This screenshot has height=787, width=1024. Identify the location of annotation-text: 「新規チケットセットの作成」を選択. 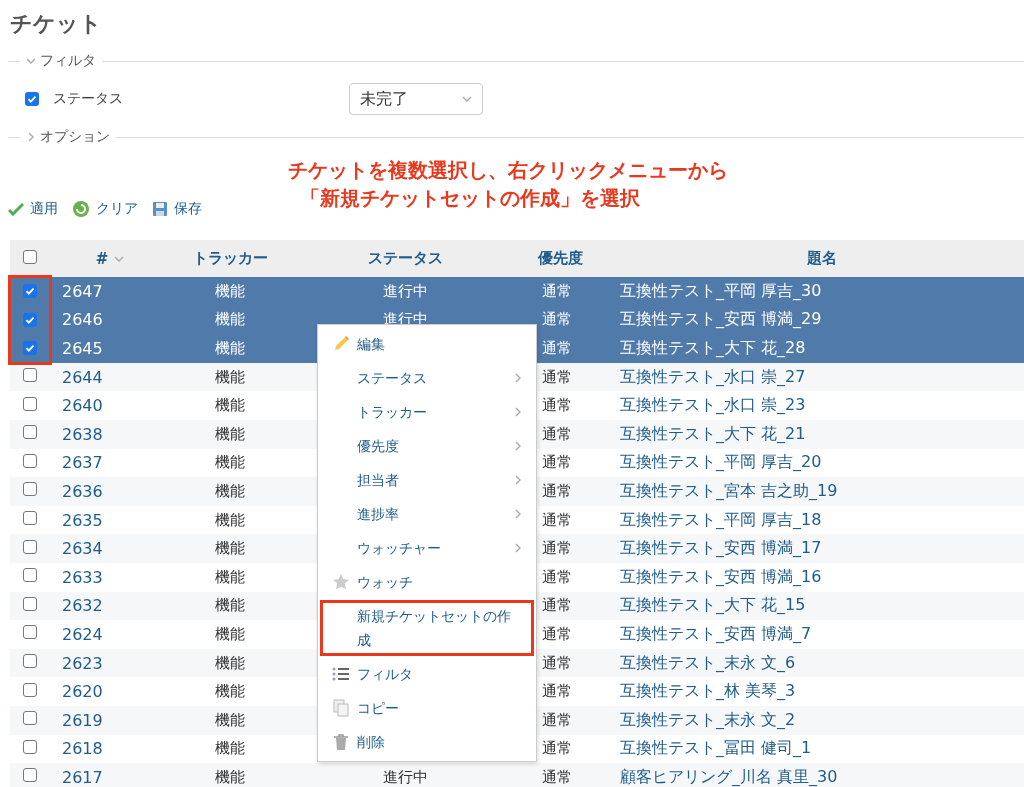
(470, 198).